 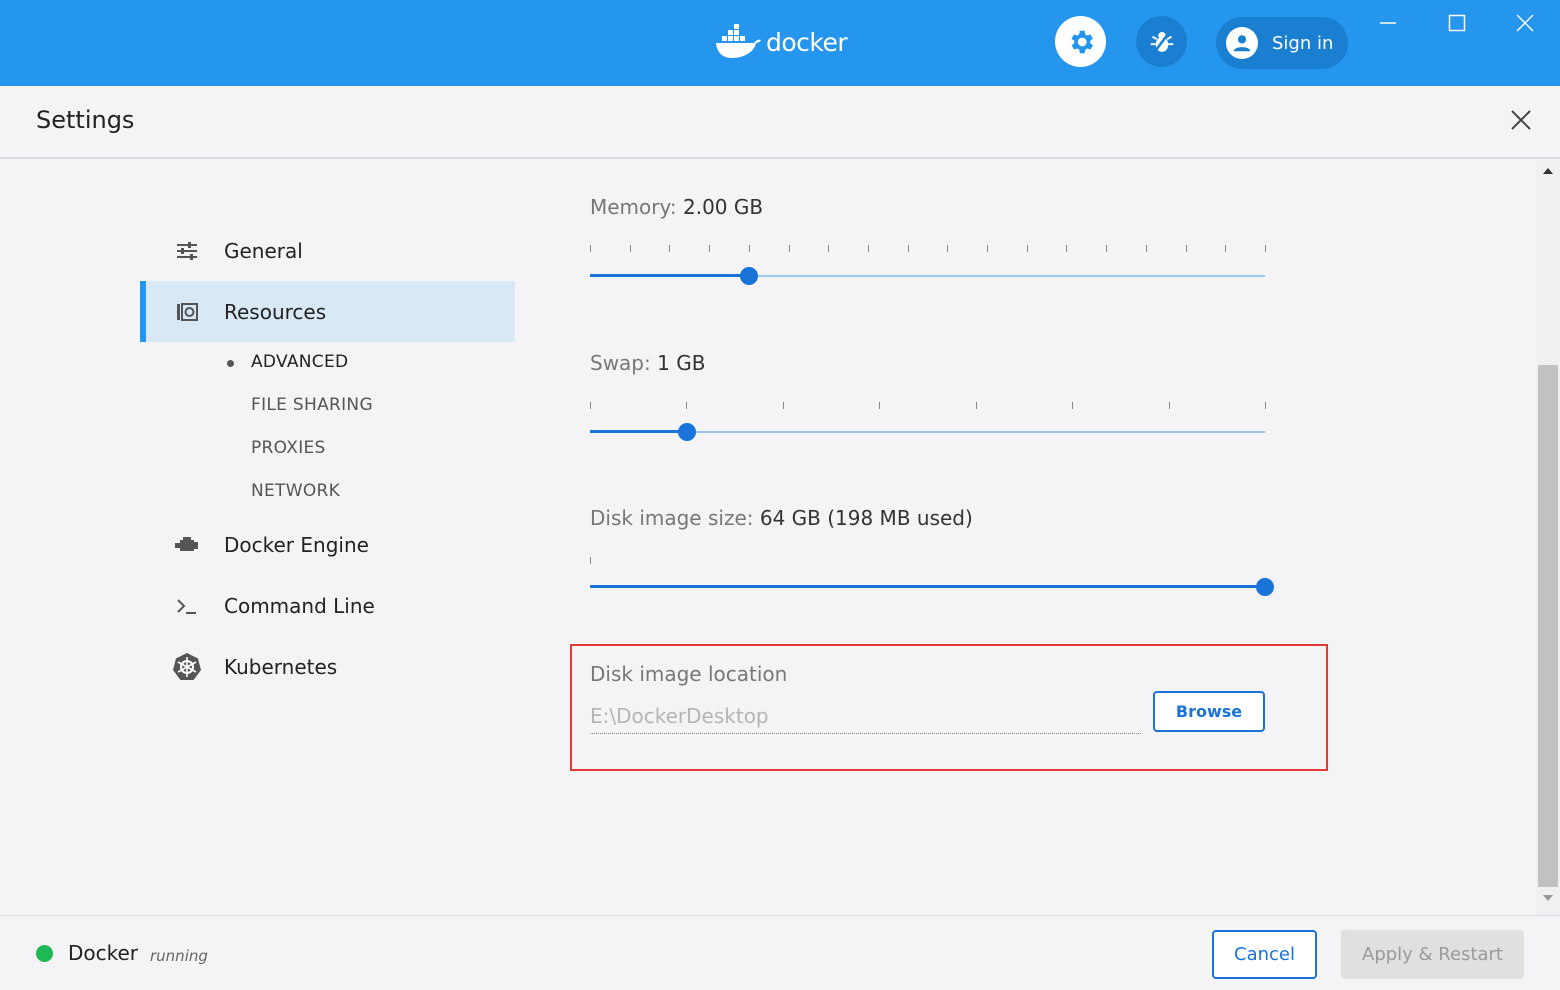 I want to click on footer: Docker running Cancel Apply & Restart, so click(x=780, y=952).